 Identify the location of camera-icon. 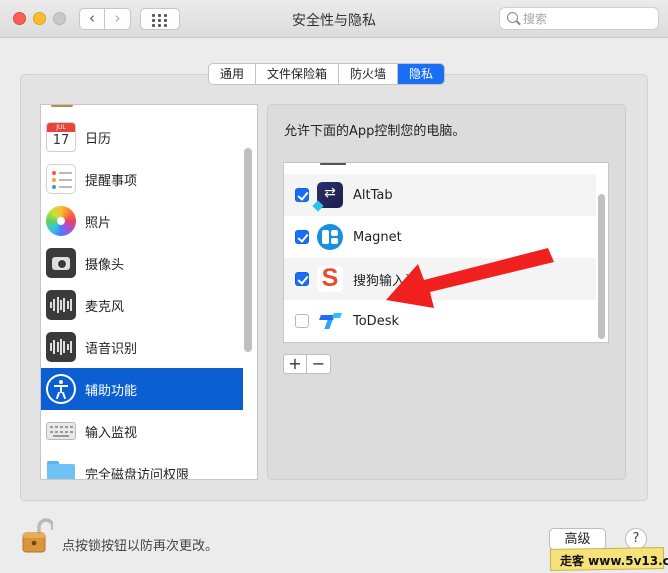
(61, 263).